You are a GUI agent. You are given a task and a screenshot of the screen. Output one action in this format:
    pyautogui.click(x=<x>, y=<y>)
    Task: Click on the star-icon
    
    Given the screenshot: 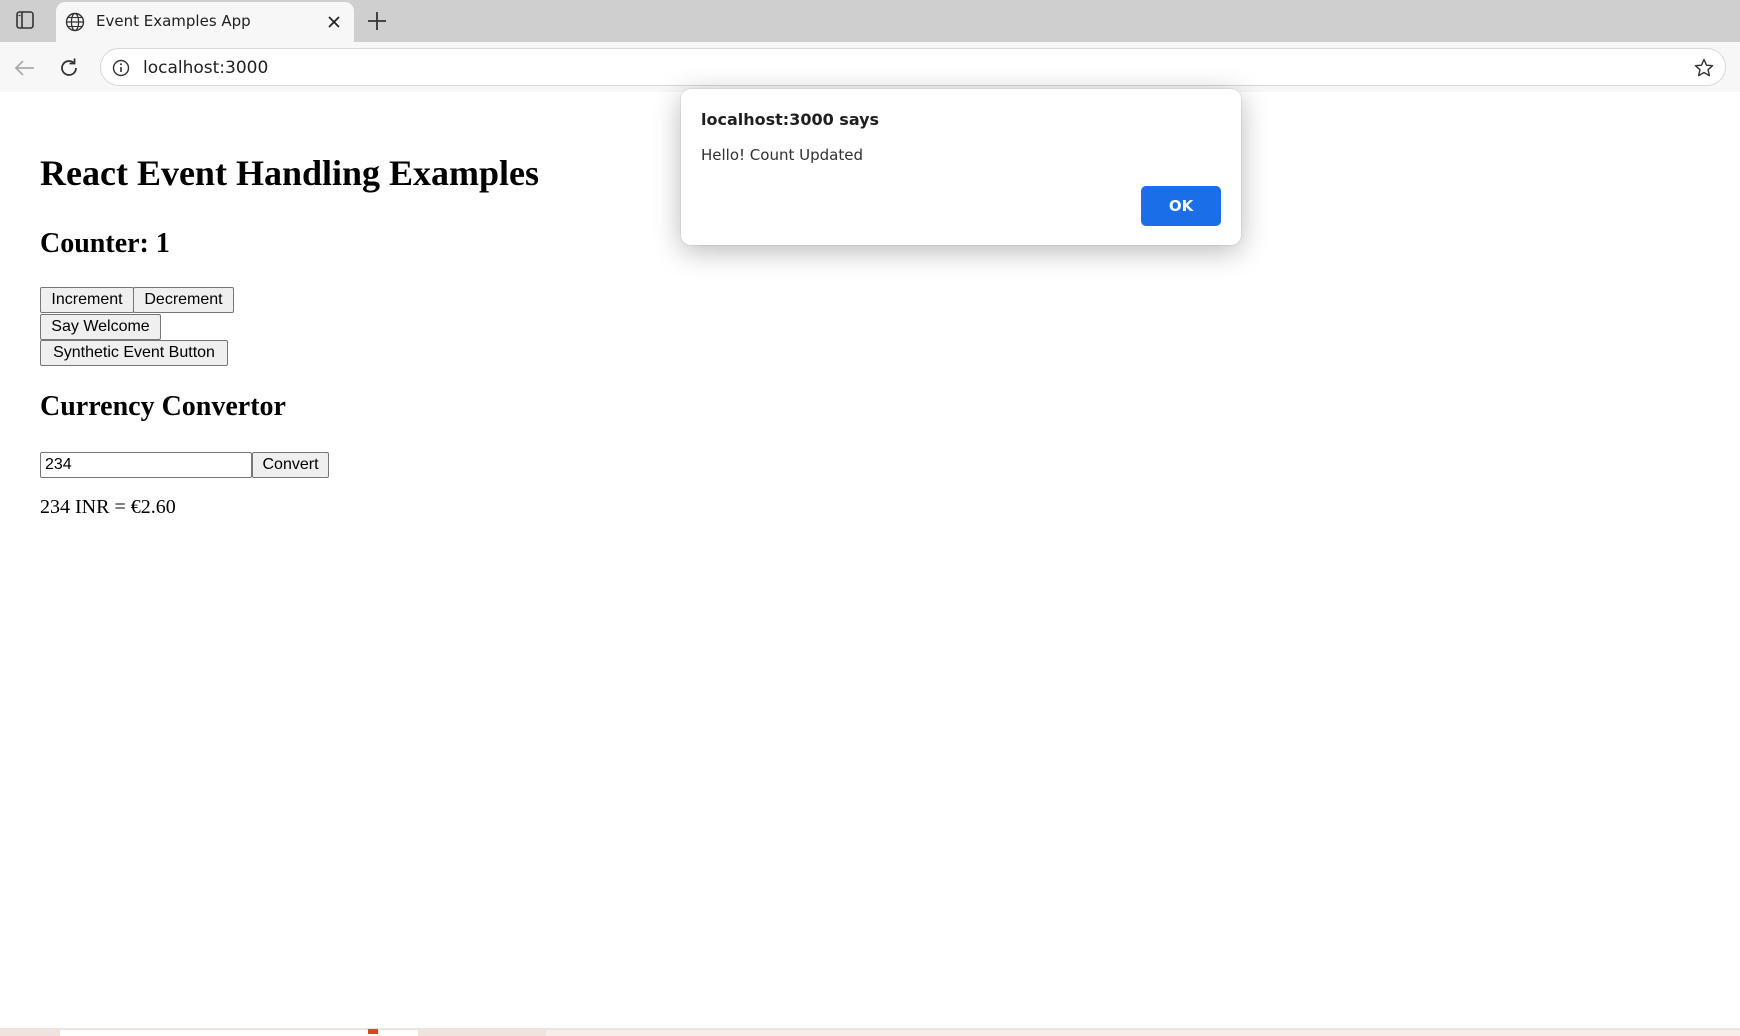 What is the action you would take?
    pyautogui.click(x=1704, y=68)
    